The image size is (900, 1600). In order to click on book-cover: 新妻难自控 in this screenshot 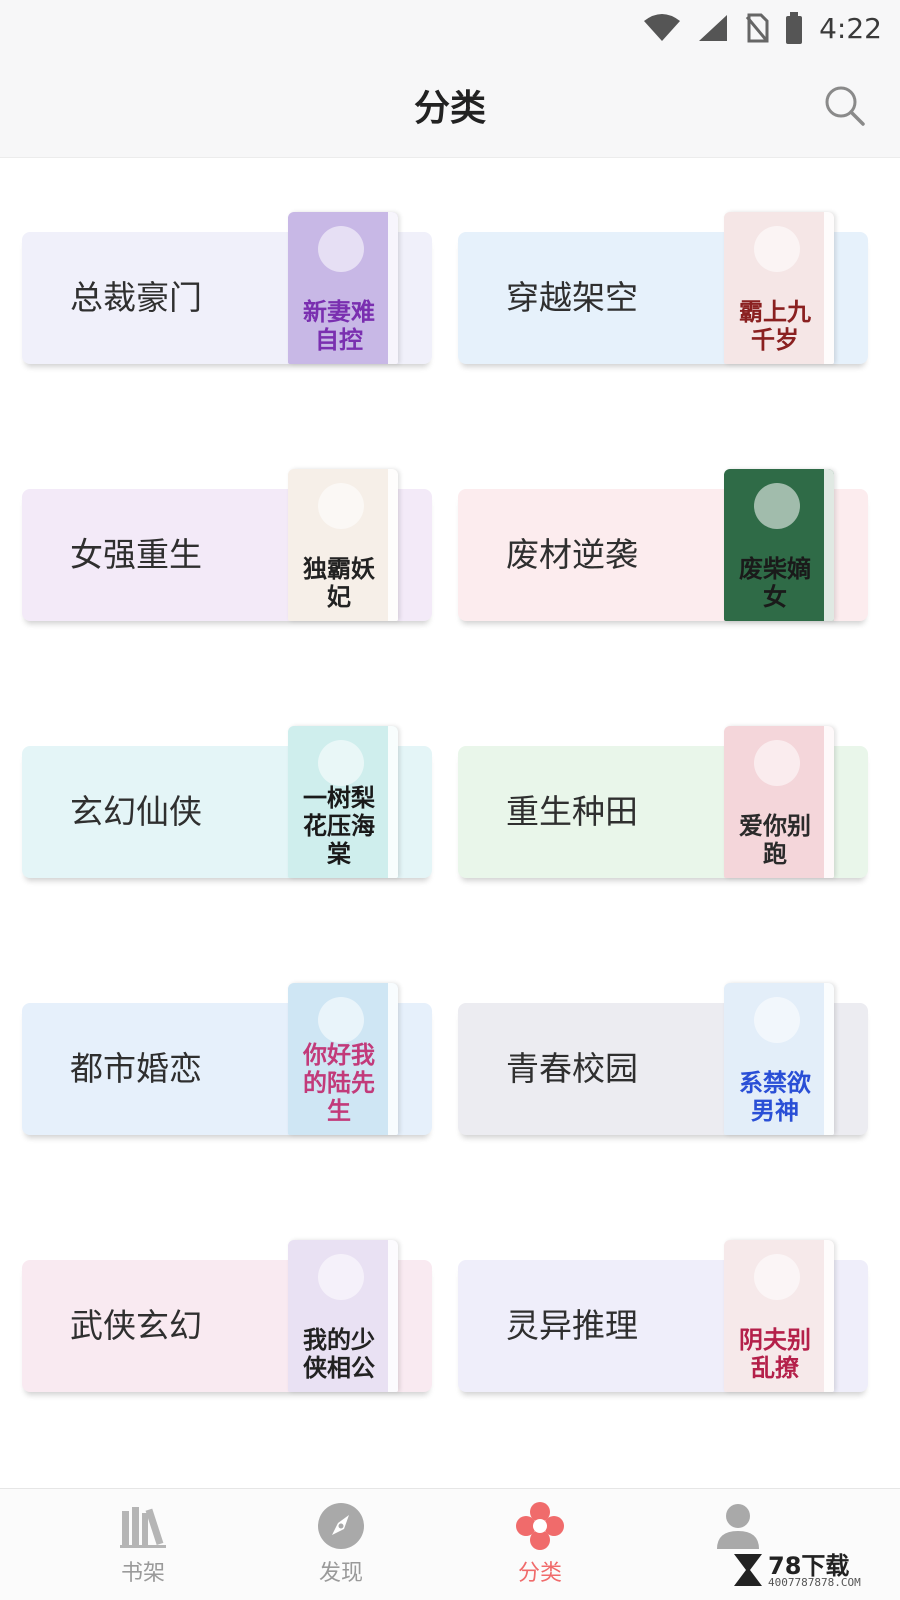, I will do `click(343, 288)`.